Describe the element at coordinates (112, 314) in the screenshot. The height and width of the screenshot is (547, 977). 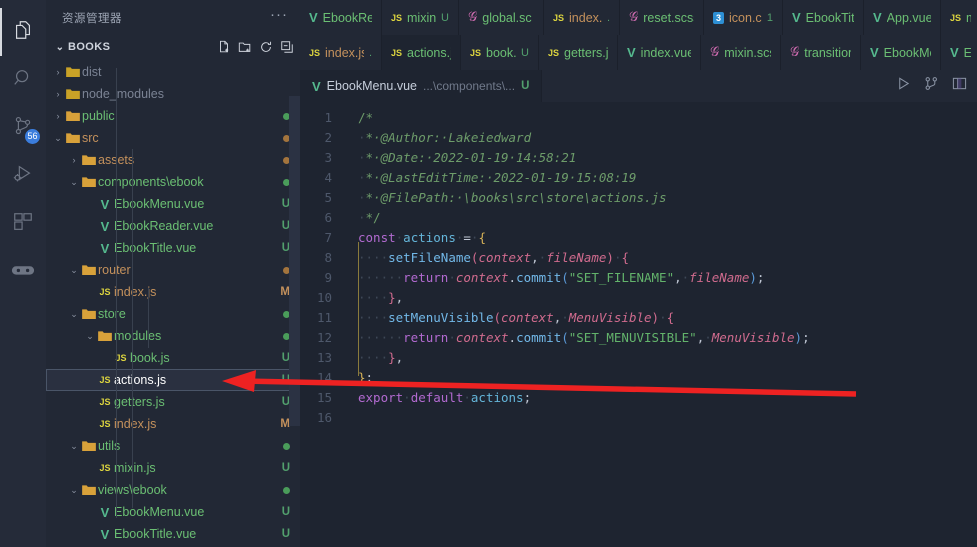
I see `tree-item-label: store` at that location.